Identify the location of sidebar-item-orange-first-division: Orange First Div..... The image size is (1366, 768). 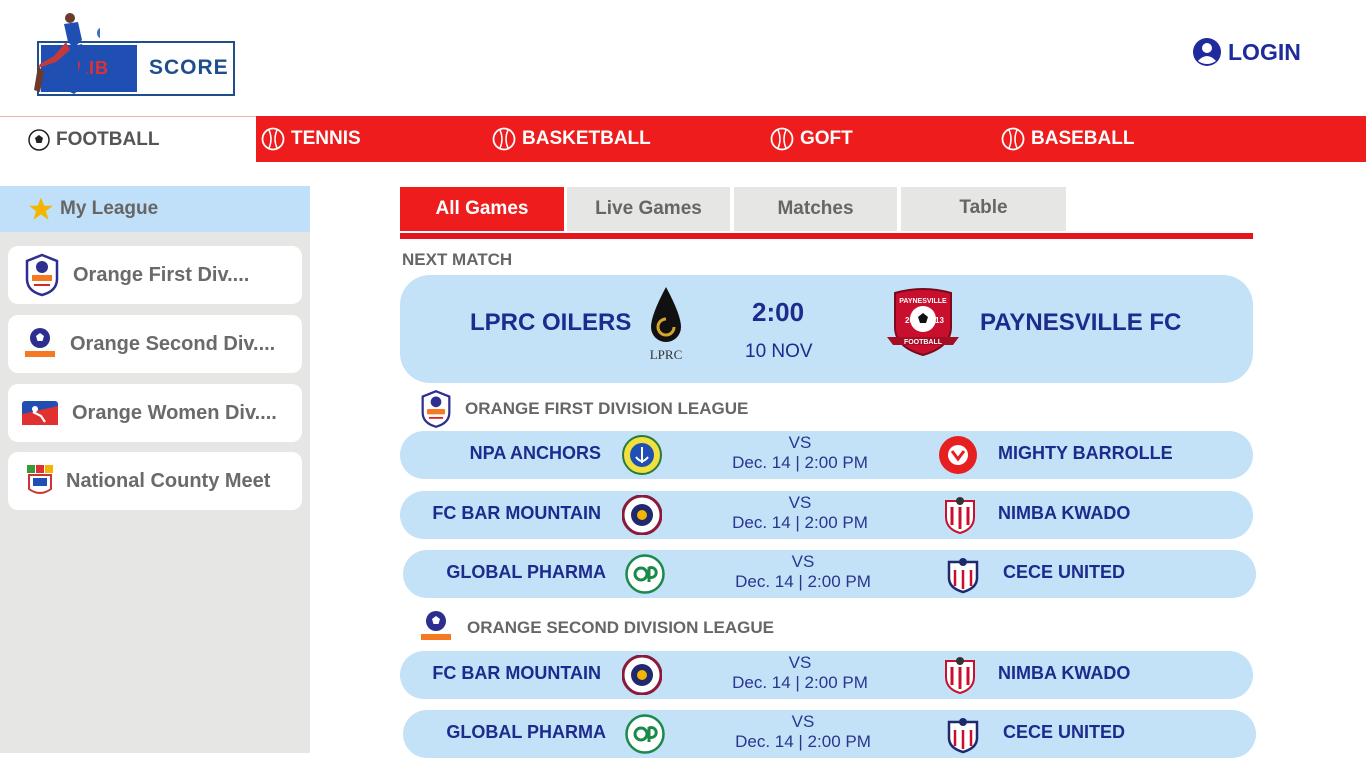
(155, 275).